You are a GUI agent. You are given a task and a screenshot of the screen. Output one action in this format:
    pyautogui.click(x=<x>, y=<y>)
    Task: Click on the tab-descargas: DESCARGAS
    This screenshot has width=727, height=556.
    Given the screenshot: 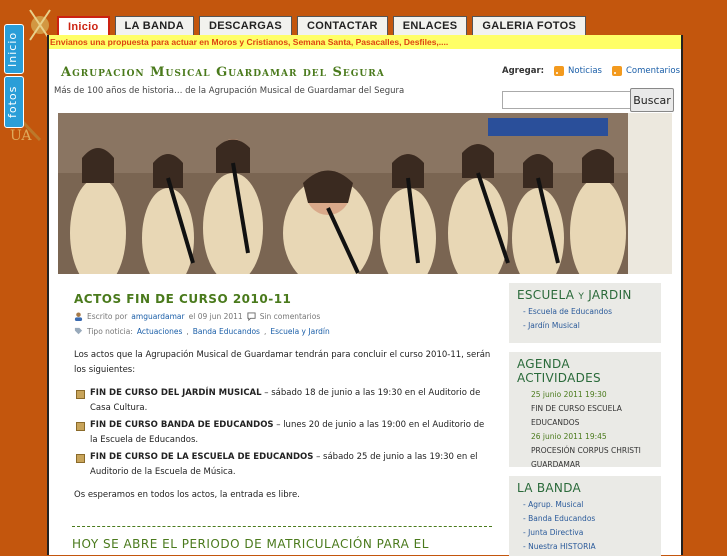 What is the action you would take?
    pyautogui.click(x=245, y=25)
    